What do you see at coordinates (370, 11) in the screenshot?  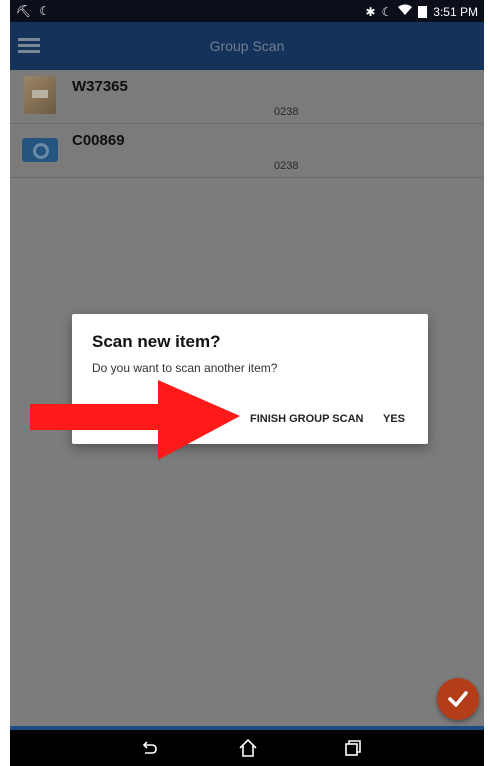 I see `bluetooth-icon: ✱` at bounding box center [370, 11].